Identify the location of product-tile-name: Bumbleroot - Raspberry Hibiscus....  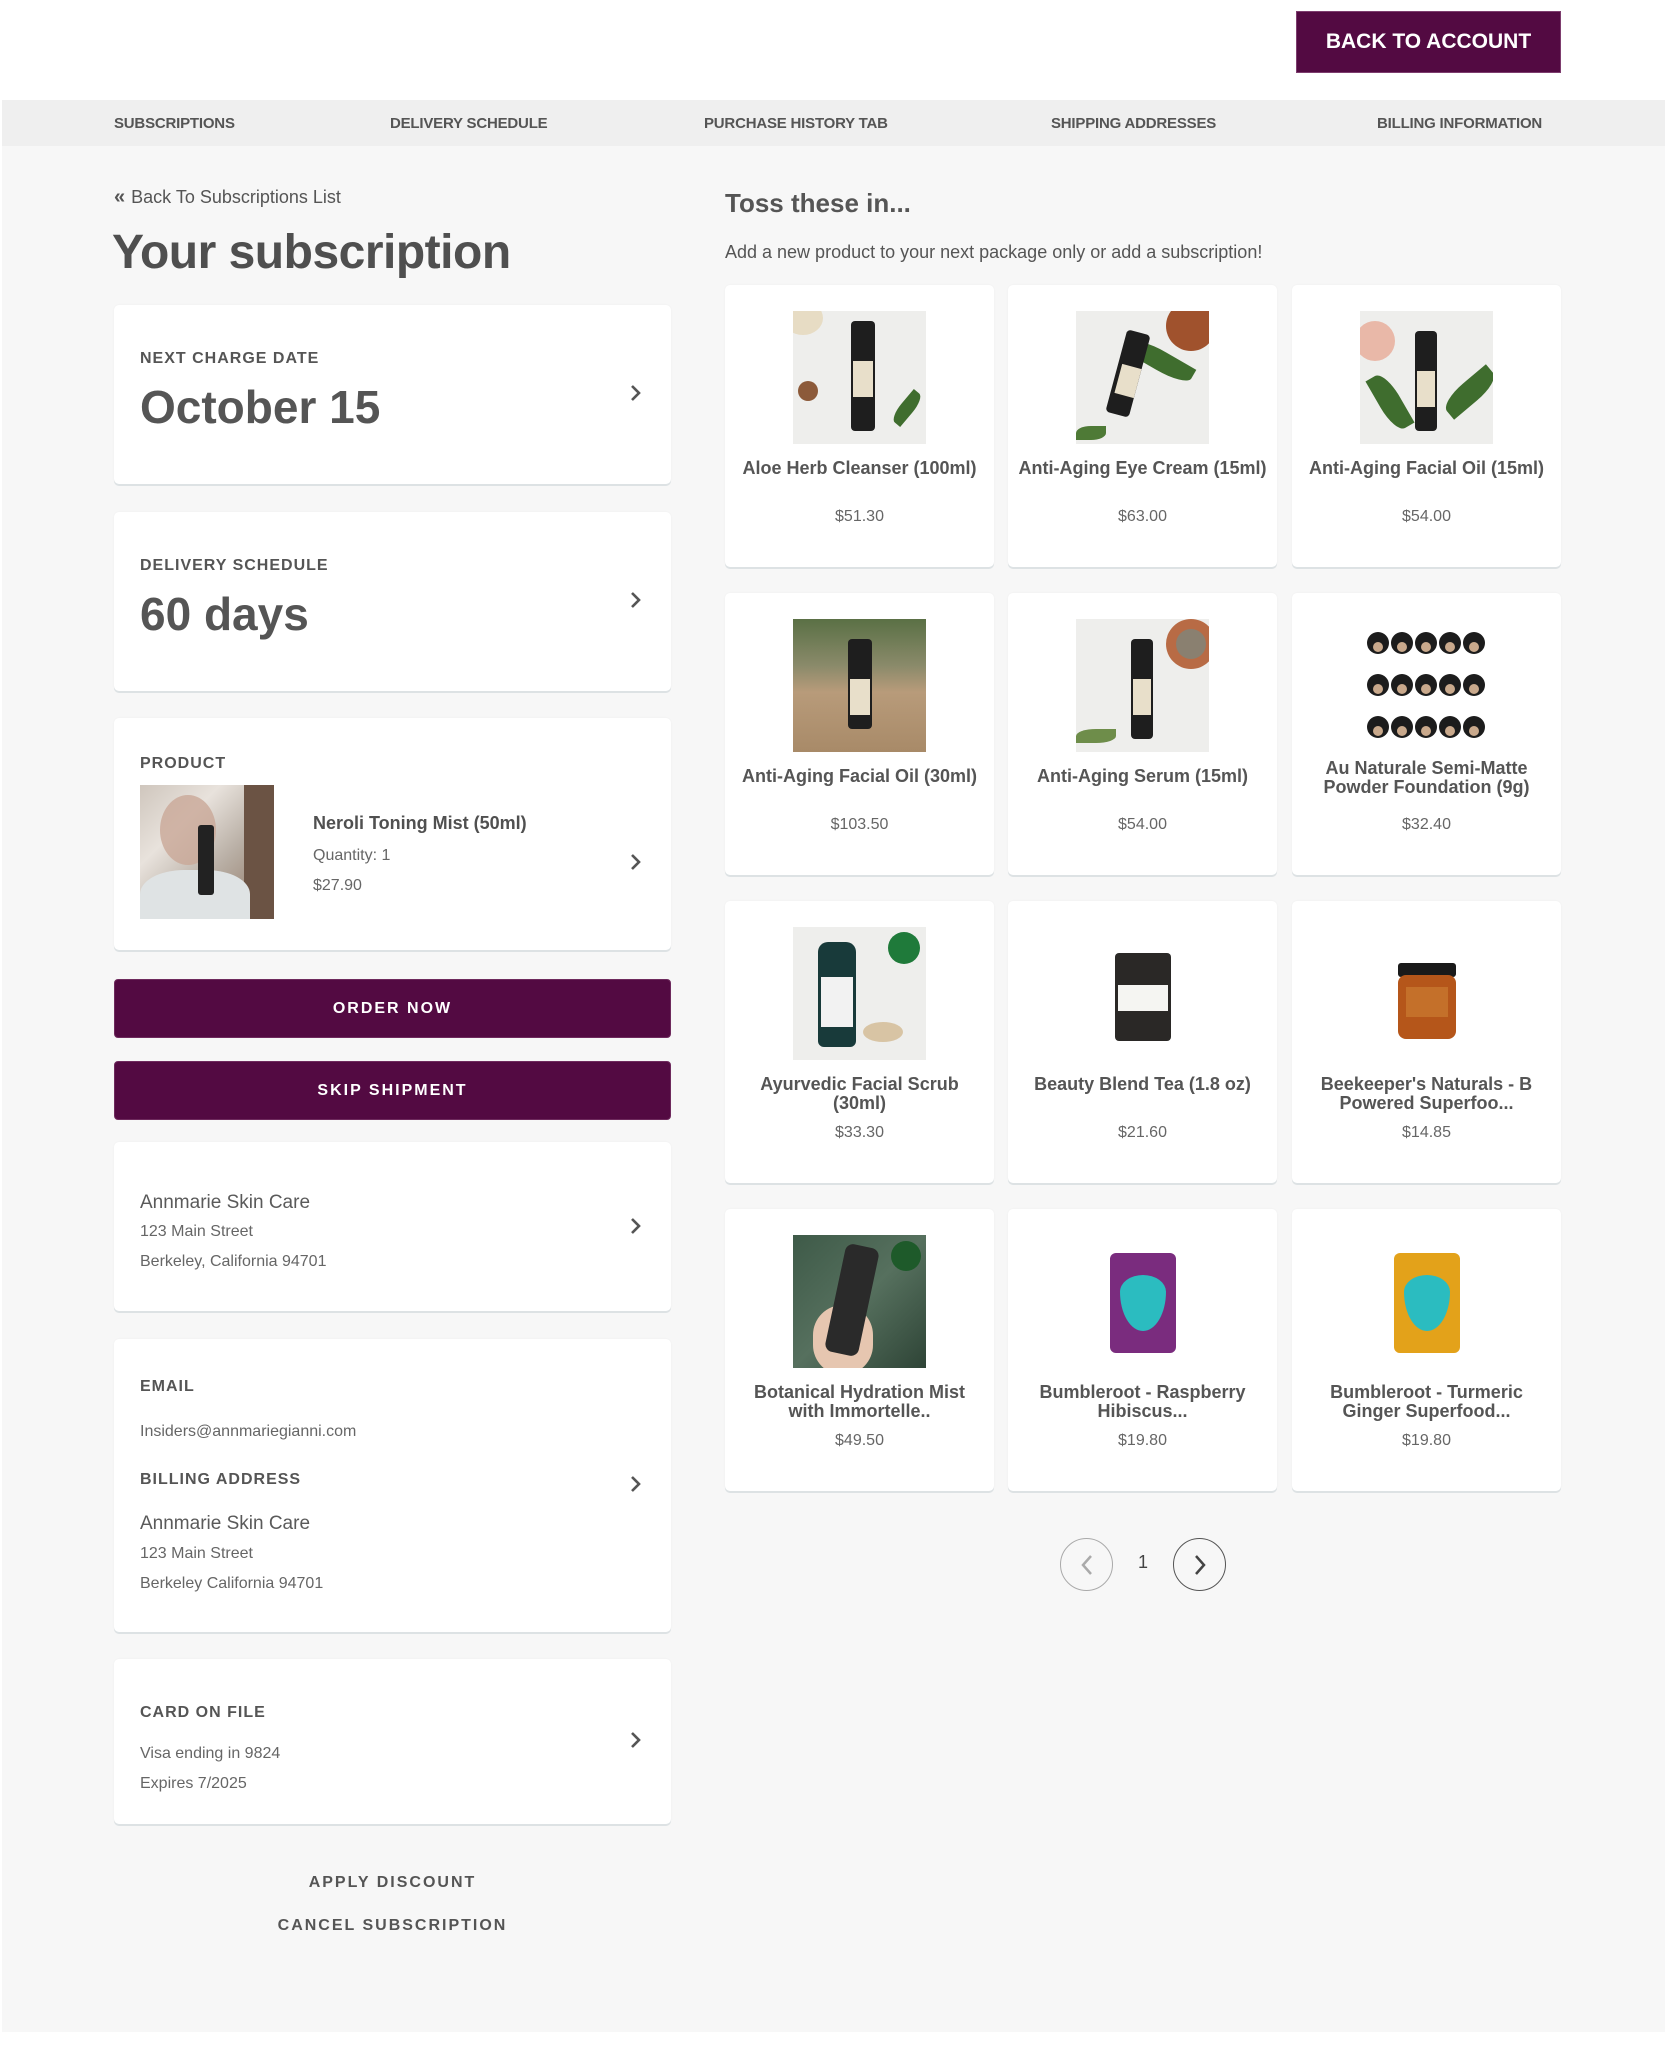
(1142, 1401).